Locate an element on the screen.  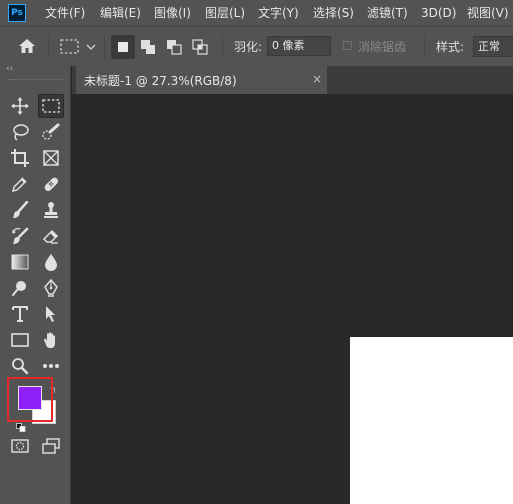
close-icon: × is located at coordinates (317, 79).